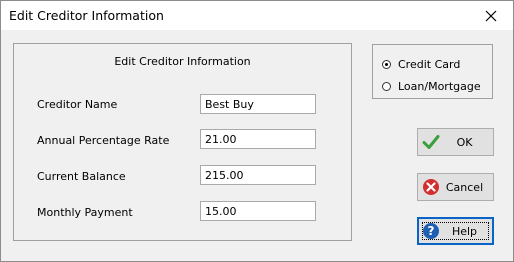 The image size is (514, 262). I want to click on radio-loan-mortgage: Loan/Mortgage, so click(431, 86).